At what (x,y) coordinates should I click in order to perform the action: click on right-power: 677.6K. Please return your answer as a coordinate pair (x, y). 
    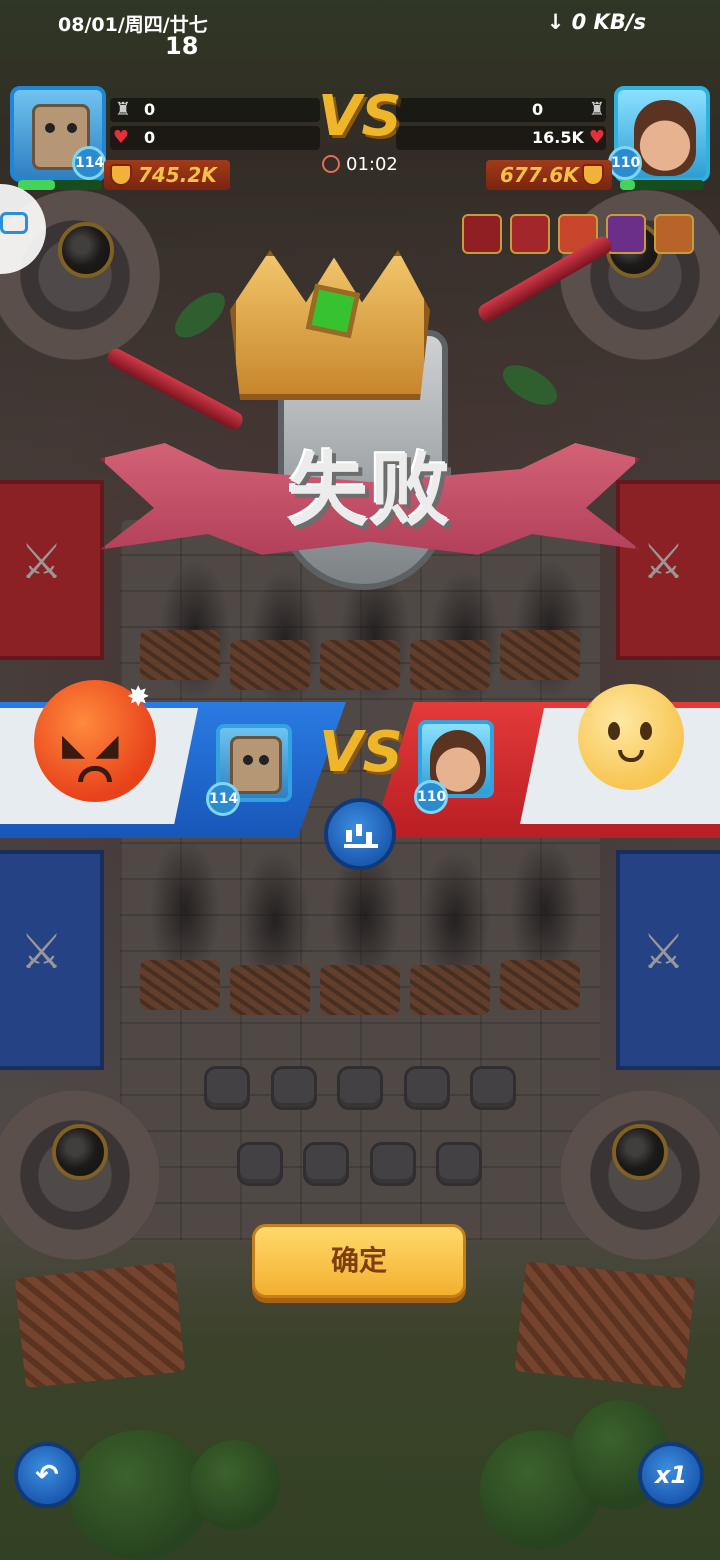
    Looking at the image, I should click on (549, 175).